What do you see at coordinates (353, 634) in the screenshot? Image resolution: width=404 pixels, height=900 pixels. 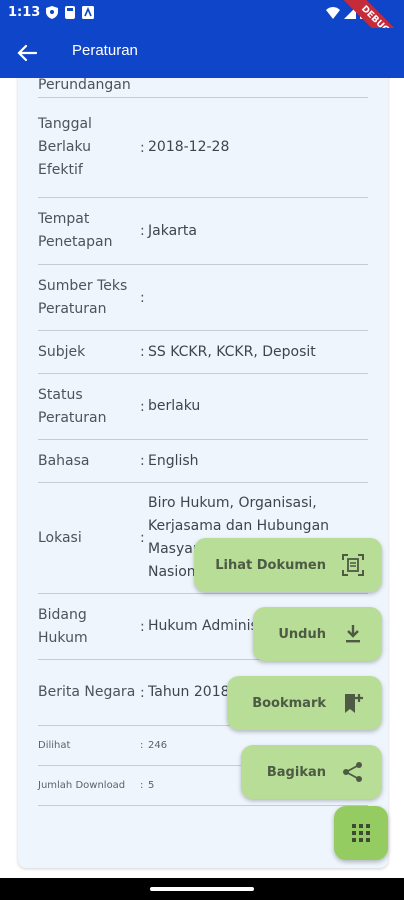 I see `download-icon` at bounding box center [353, 634].